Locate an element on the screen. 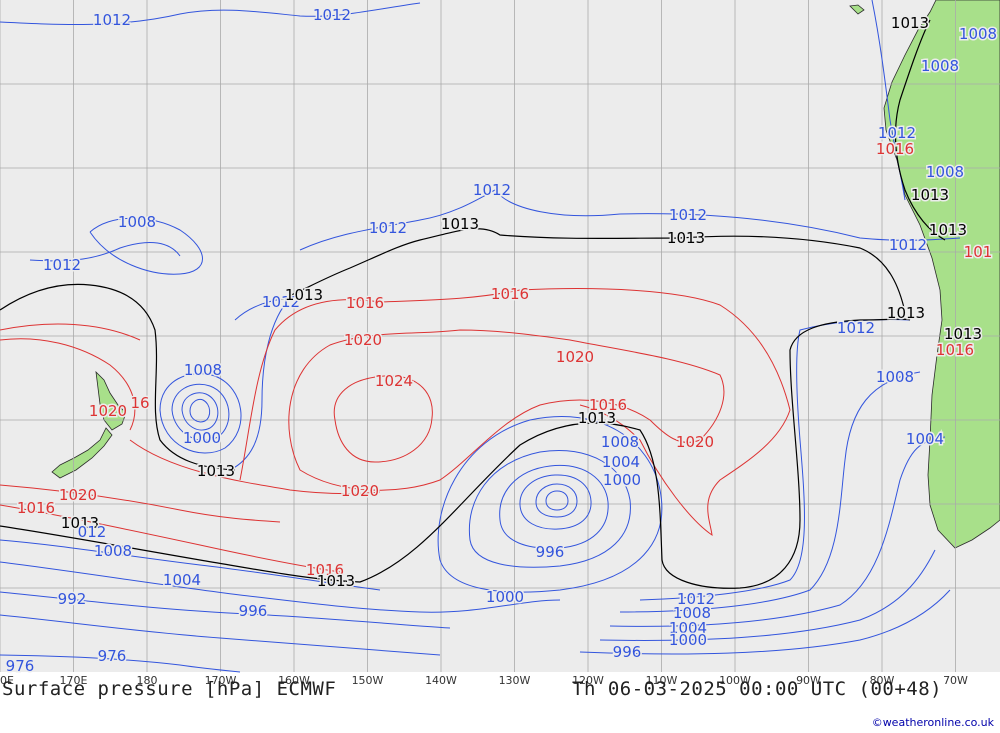 This screenshot has width=1000, height=733. longitude-label: 70W is located at coordinates (955, 680).